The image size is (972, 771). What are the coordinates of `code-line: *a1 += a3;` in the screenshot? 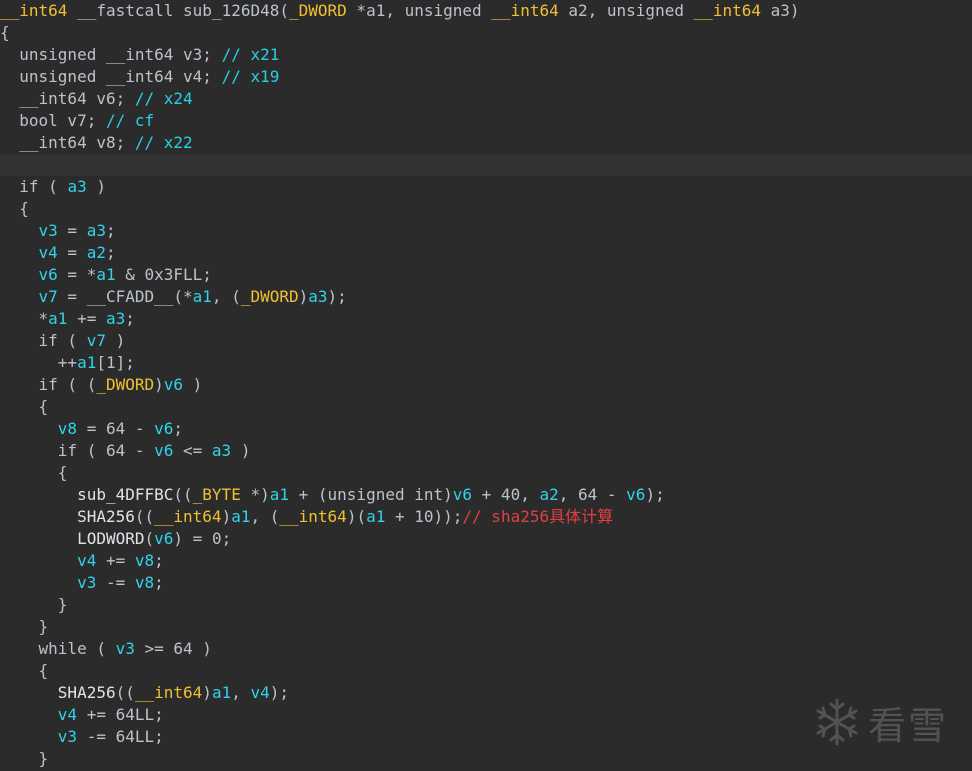 It's located at (486, 319).